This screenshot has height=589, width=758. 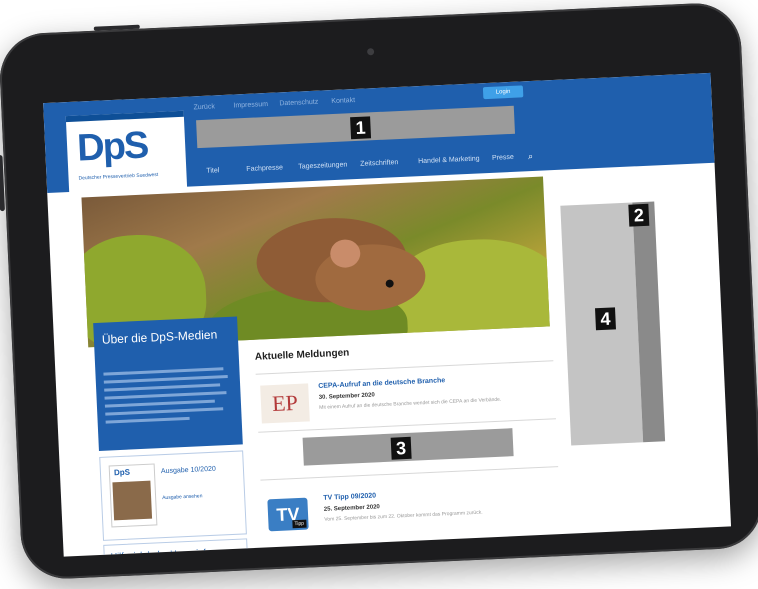 I want to click on top-link-contact: Kontakt, so click(x=343, y=101).